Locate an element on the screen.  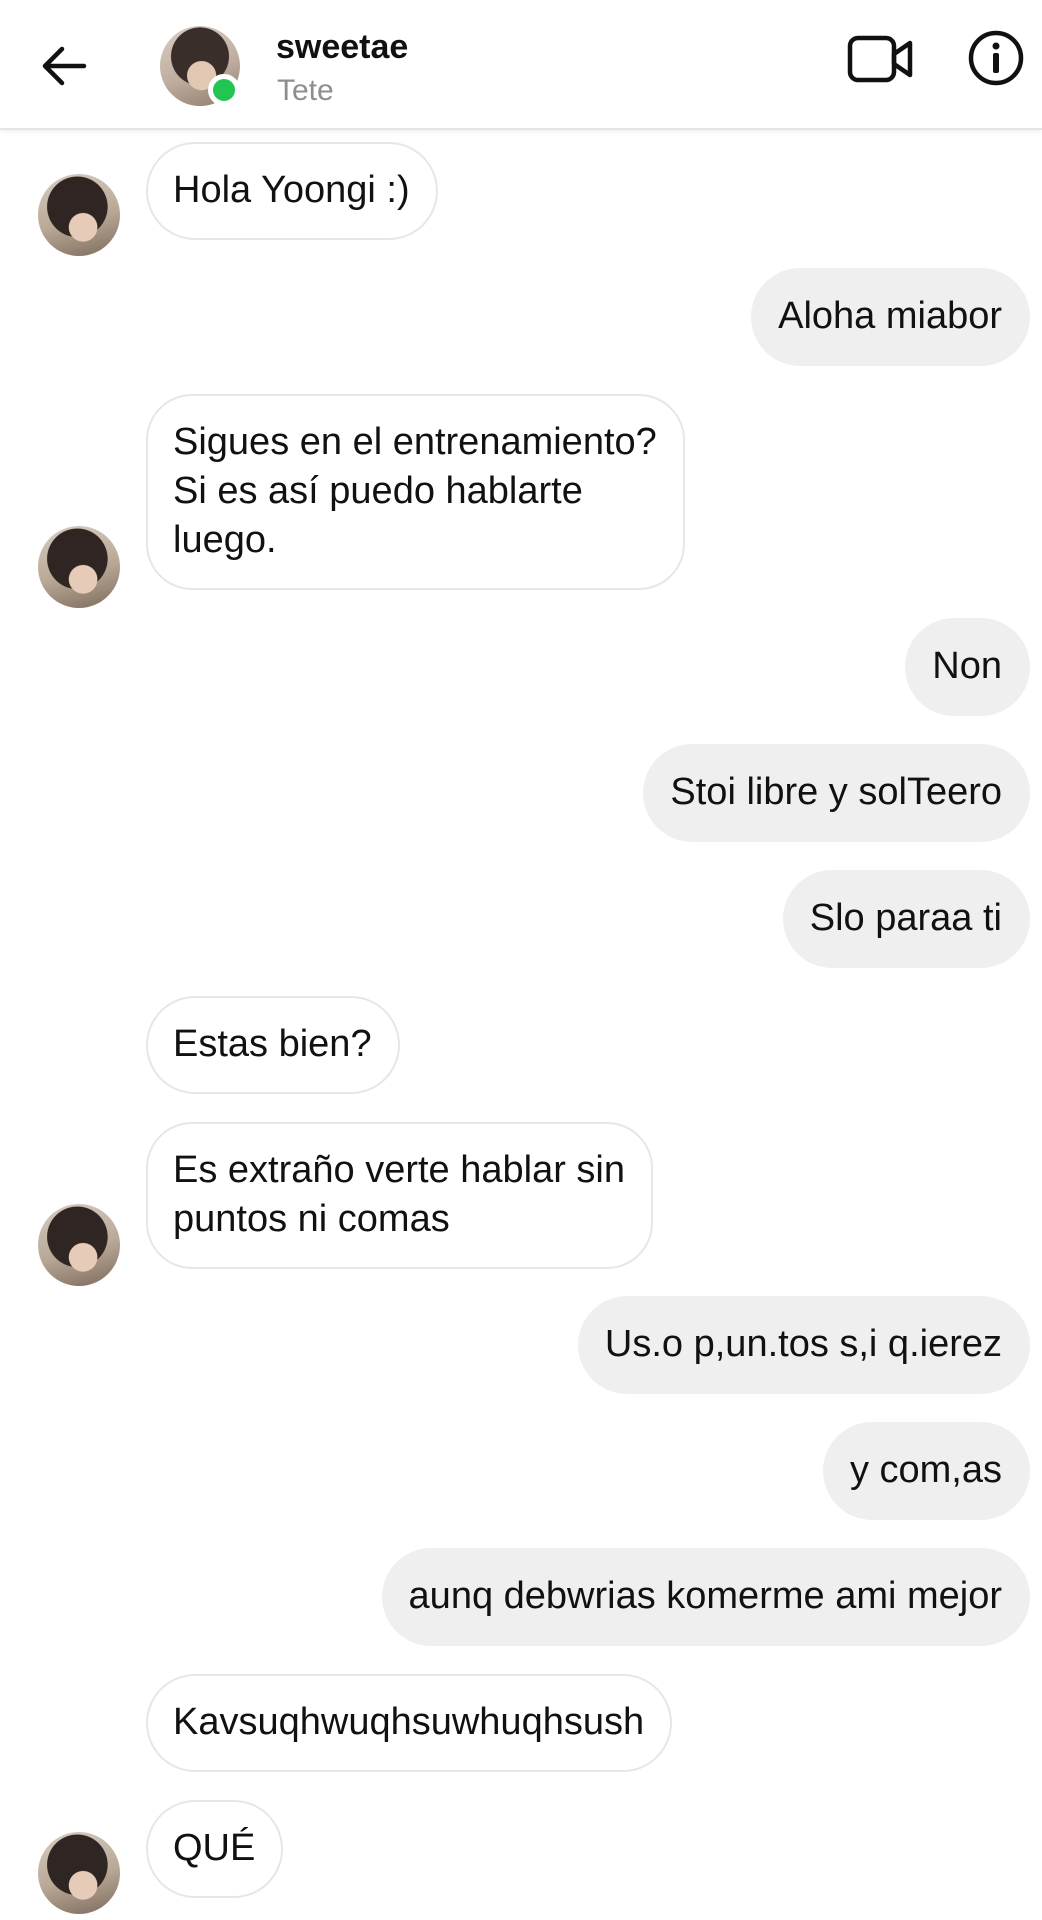
video-camera-icon is located at coordinates (880, 59).